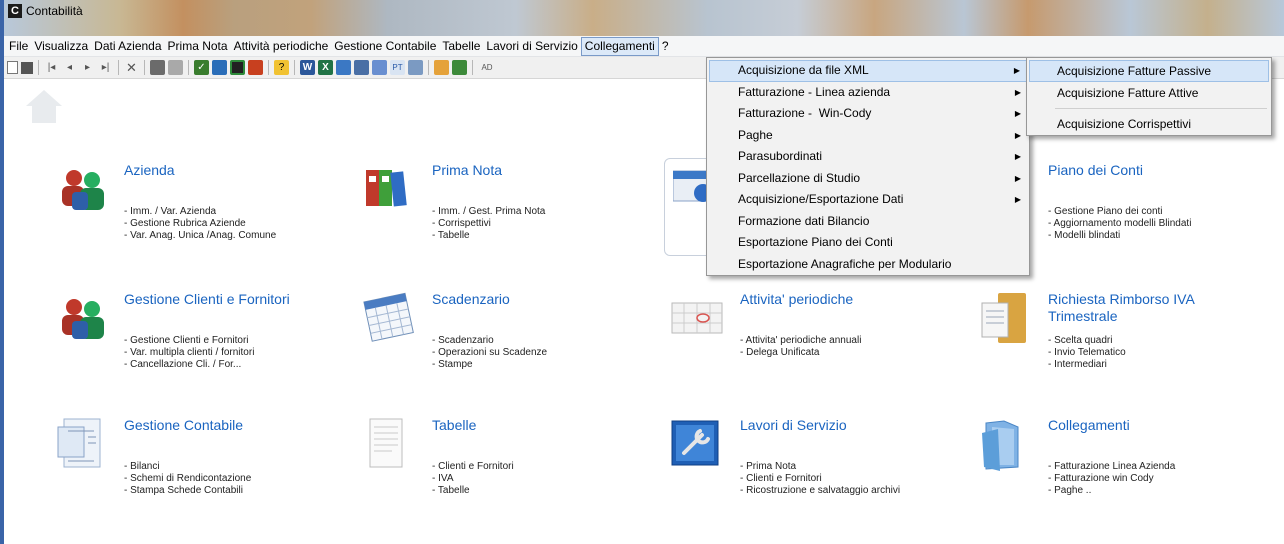 This screenshot has width=1284, height=544. What do you see at coordinates (207, 299) in the screenshot?
I see `tile-title: Gestione Clienti e Fornitori` at bounding box center [207, 299].